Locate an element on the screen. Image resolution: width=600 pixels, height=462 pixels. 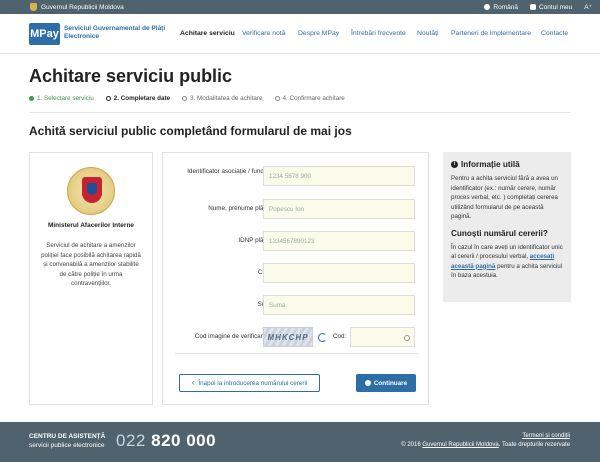
form-row: Nume, prenume plătitor Popescu Ion is located at coordinates (296, 209).